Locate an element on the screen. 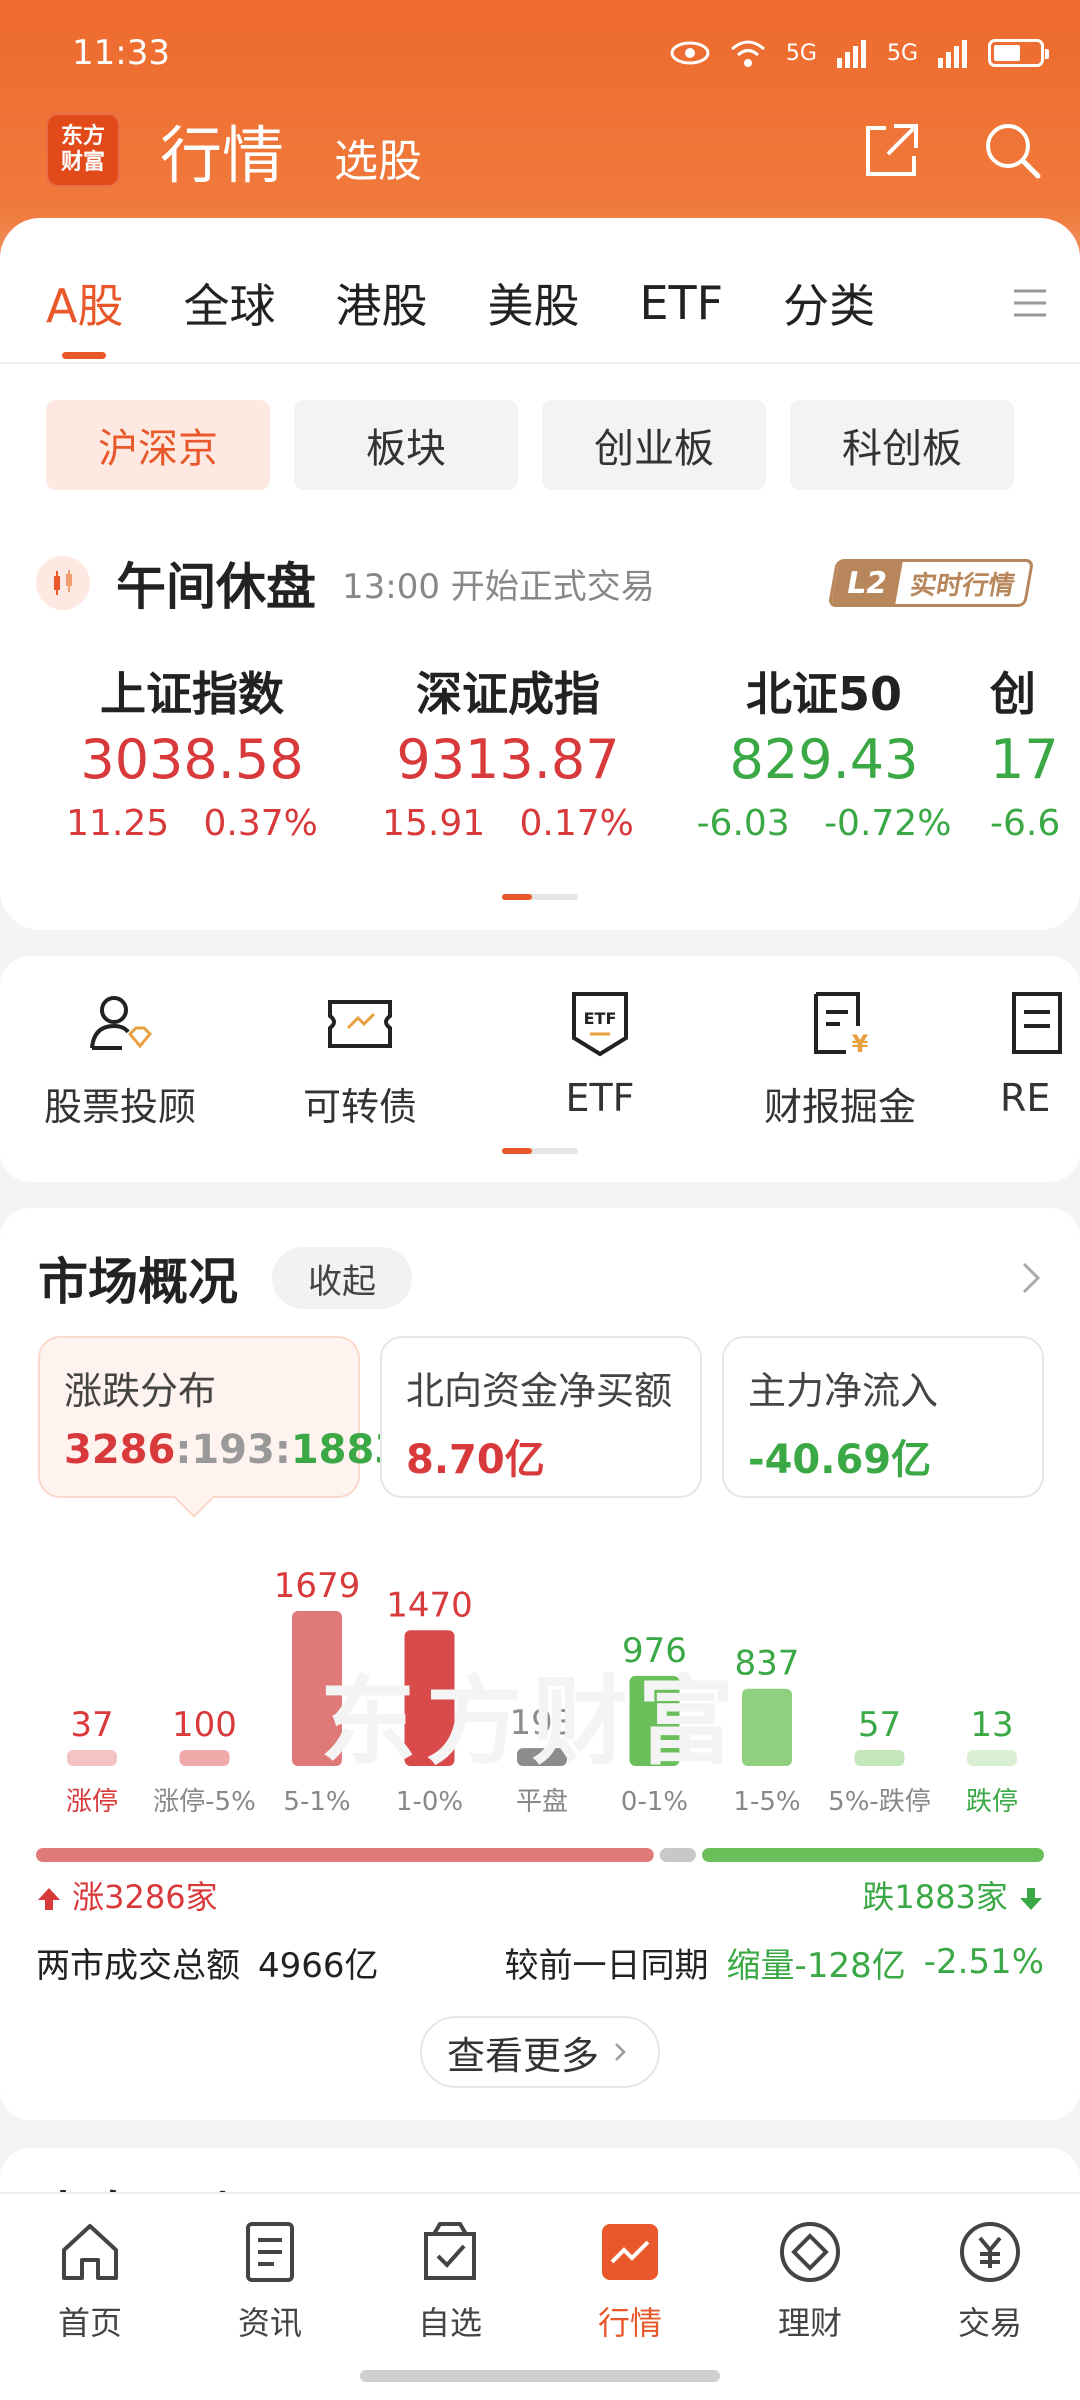  card-advance-decline: 涨跌分布 3286:193:1883 is located at coordinates (220, 1417).